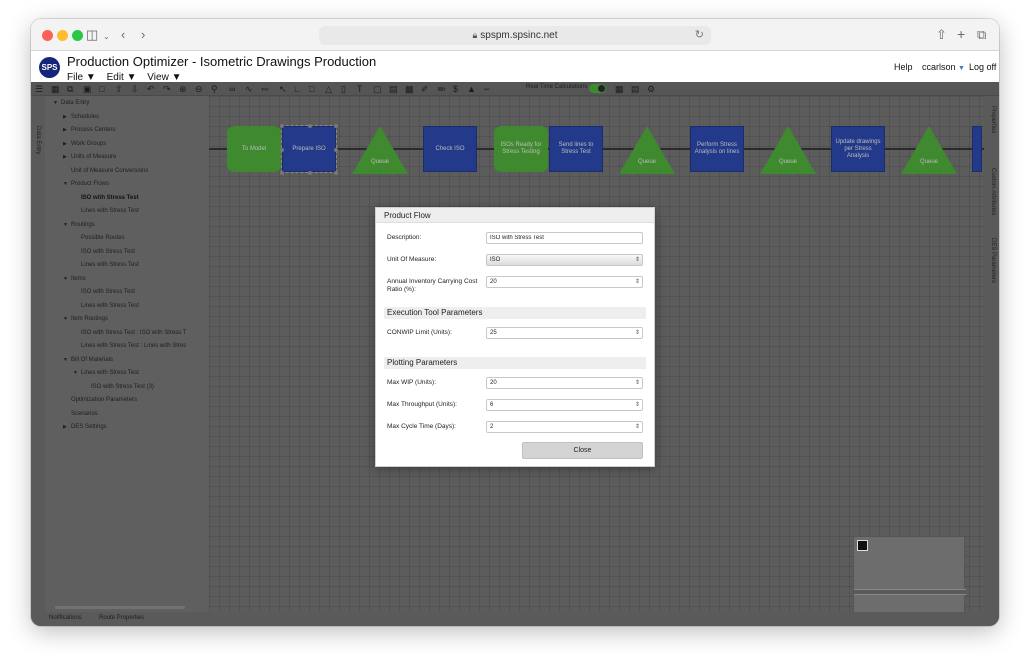 The image size is (1030, 667). I want to click on properties-tab: Properties, so click(993, 119).